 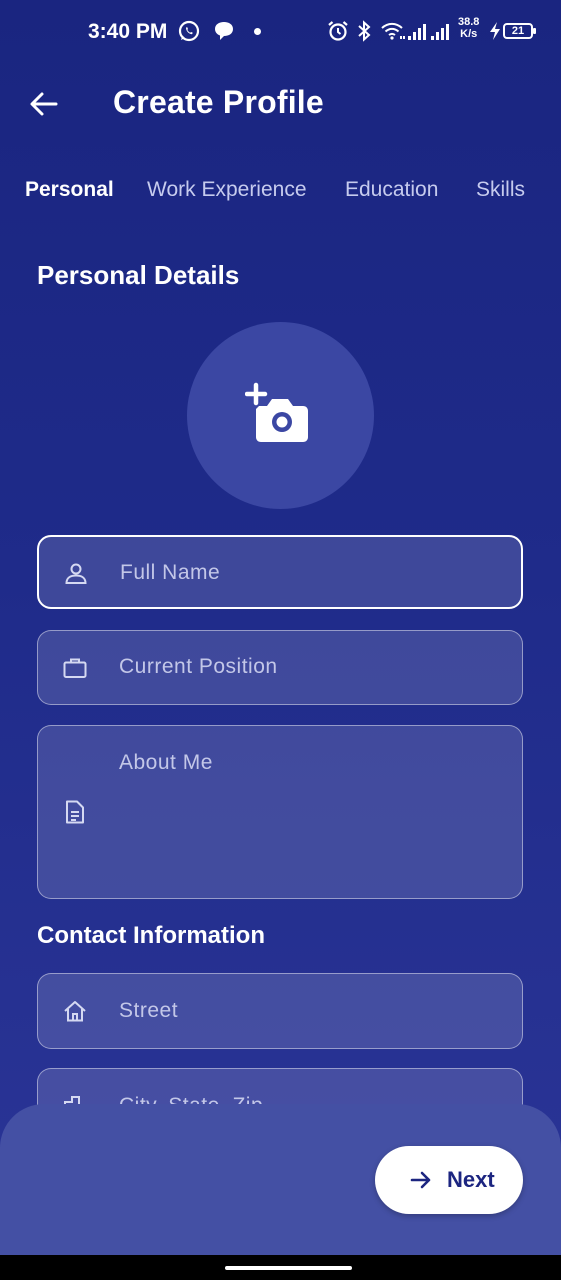 I want to click on tab-work-experience: Work Experience, so click(x=227, y=190).